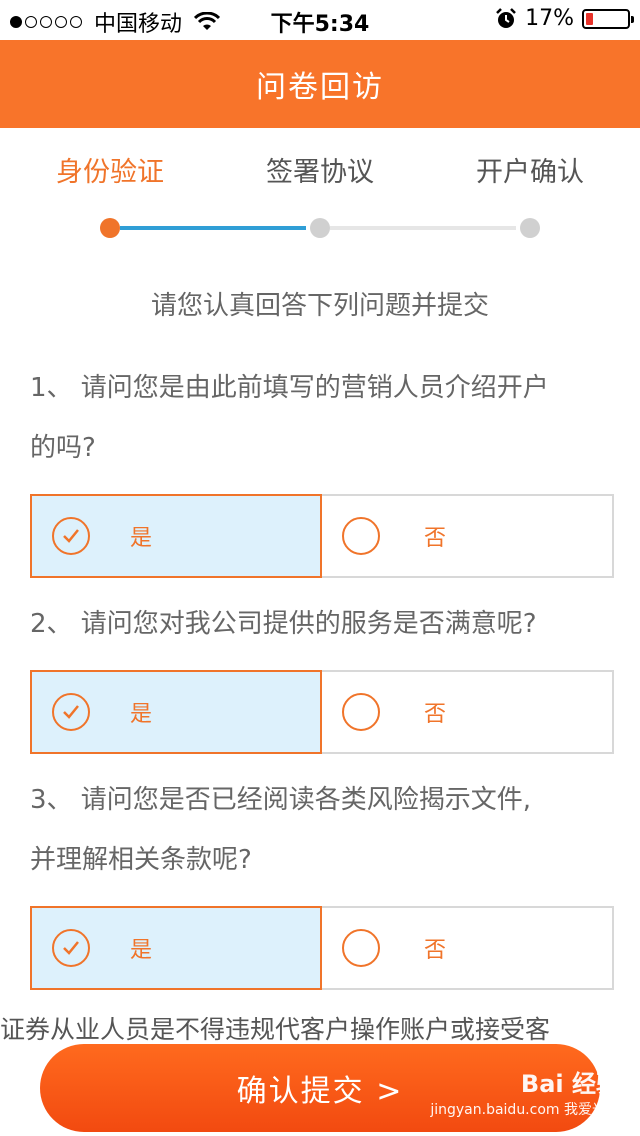 The width and height of the screenshot is (640, 1136). What do you see at coordinates (63, 448) in the screenshot?
I see `question-text: 的吗?` at bounding box center [63, 448].